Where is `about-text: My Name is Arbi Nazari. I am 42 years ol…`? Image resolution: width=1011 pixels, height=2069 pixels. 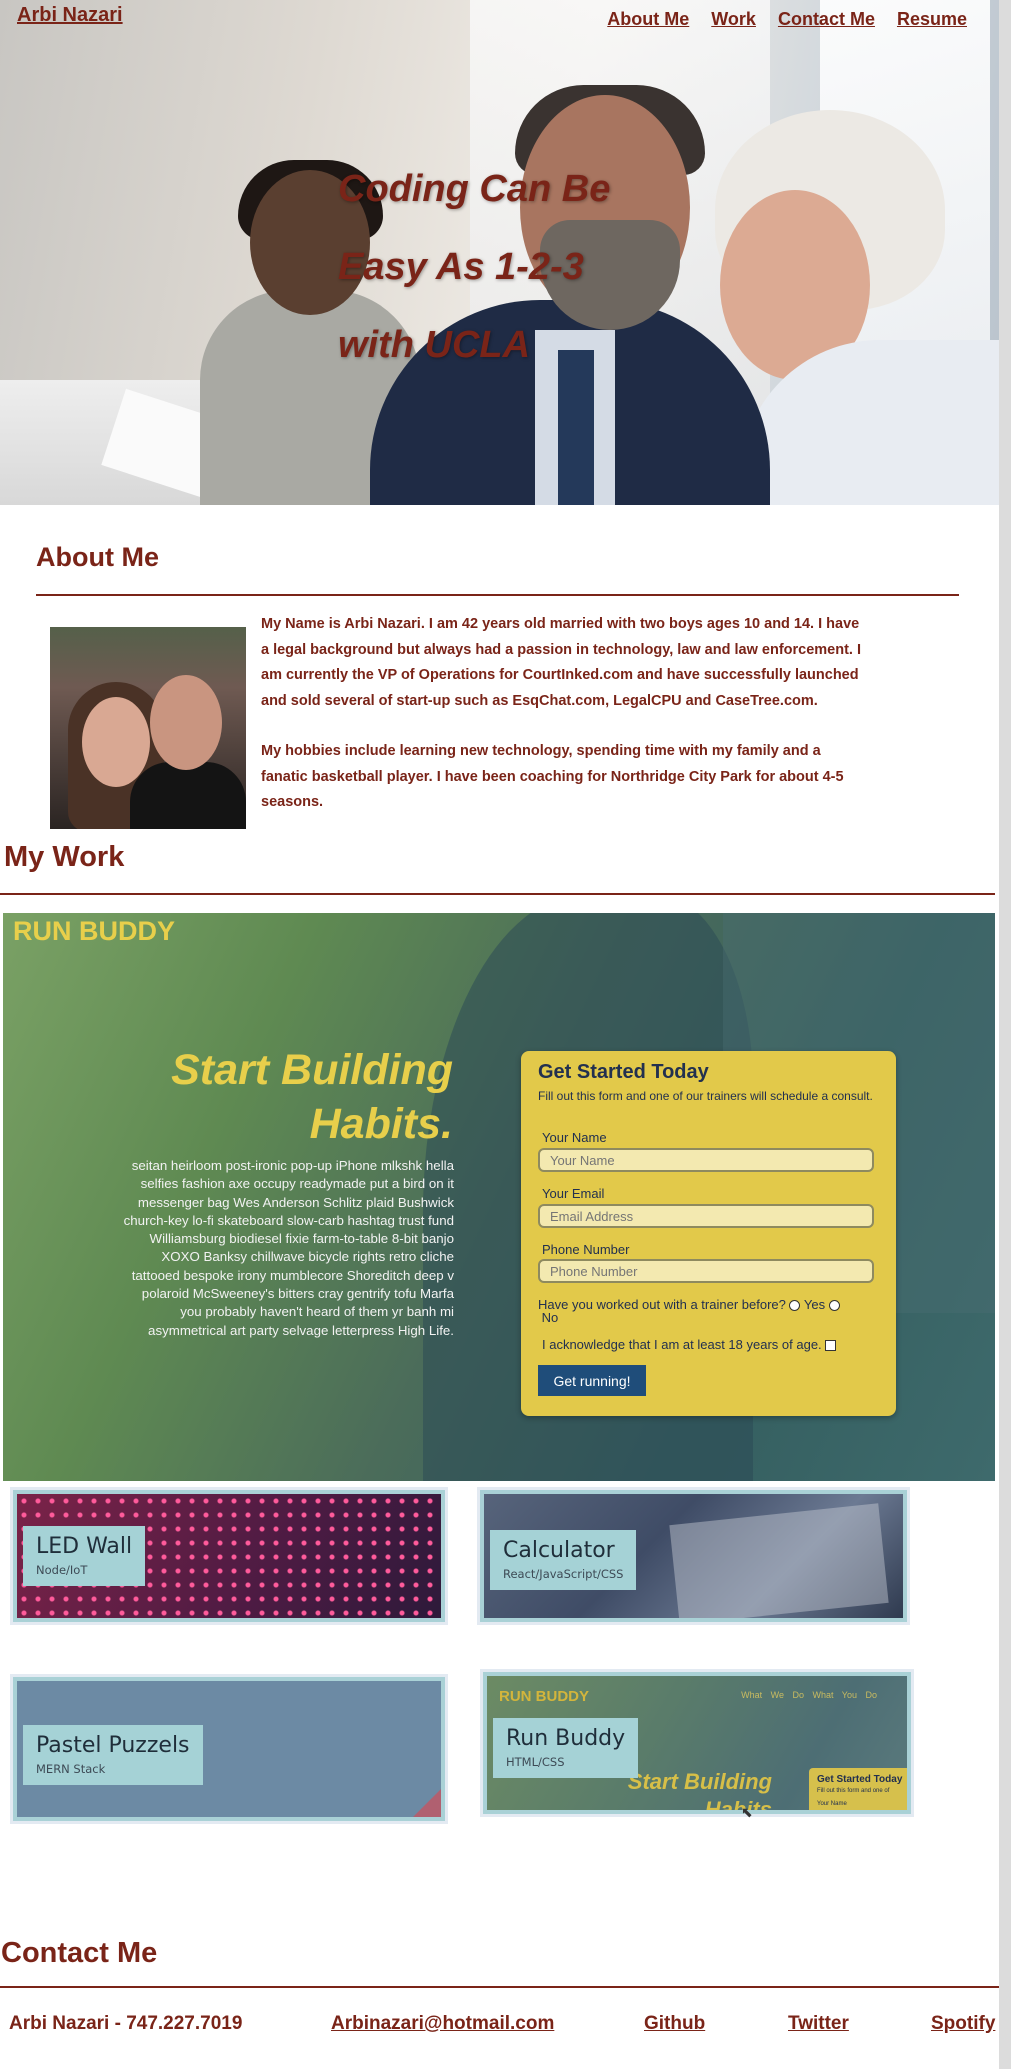 about-text: My Name is Arbi Nazari. I am 42 years ol… is located at coordinates (566, 726).